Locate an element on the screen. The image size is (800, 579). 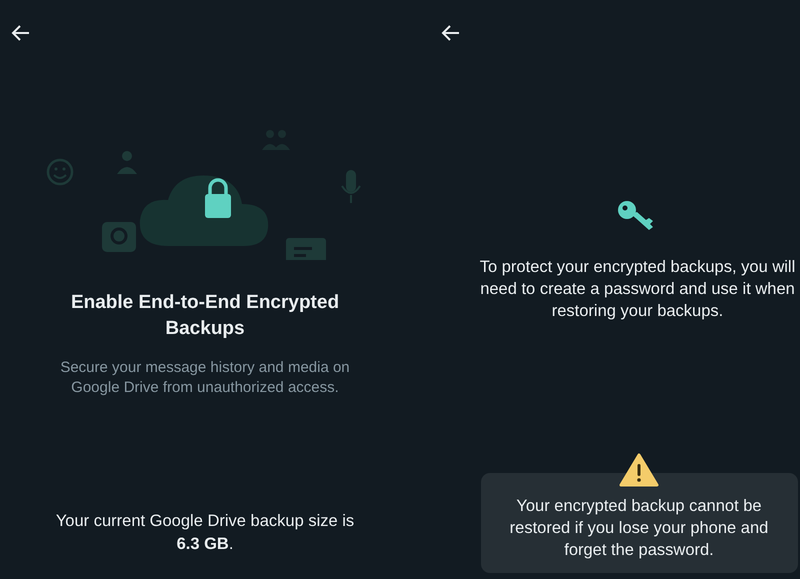
title: Enable End-to-End Encrypted Backups is located at coordinates (205, 316).